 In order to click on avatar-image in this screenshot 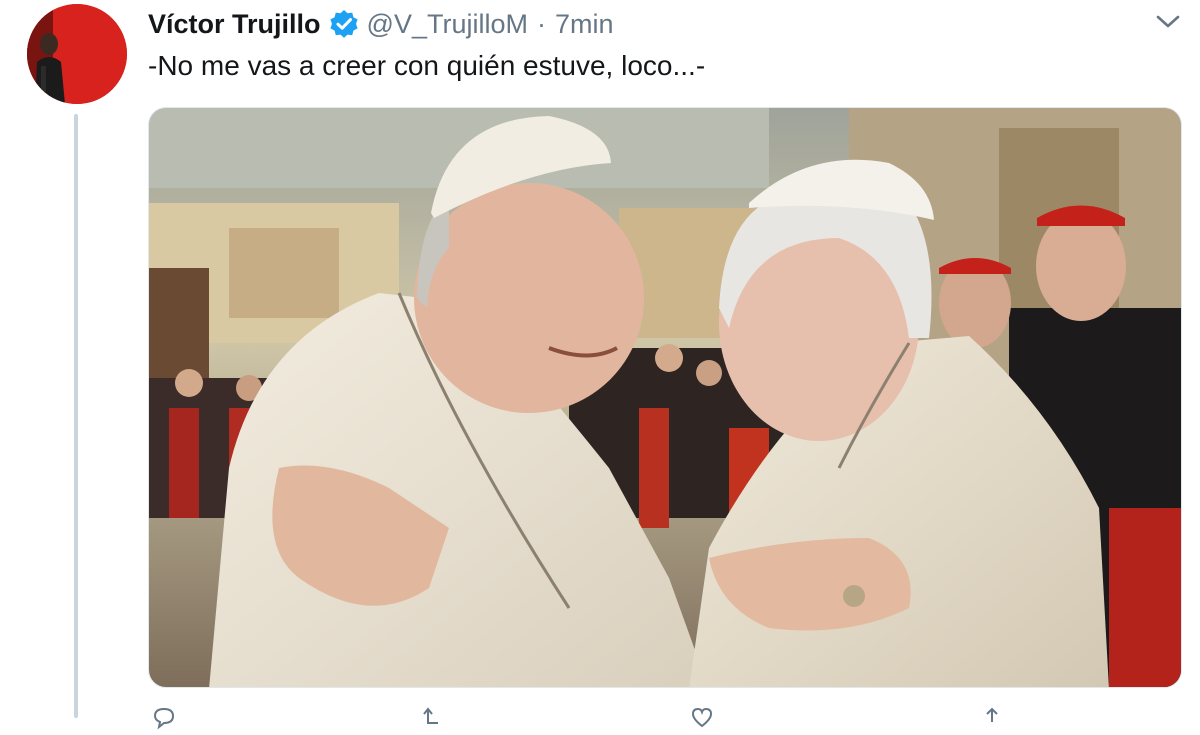, I will do `click(77, 54)`.